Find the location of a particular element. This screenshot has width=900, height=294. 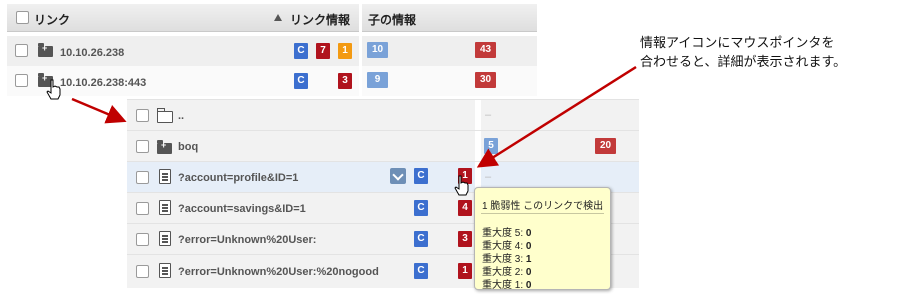

annotation-text: 情報アイコンにマウスポインタを 合わせると、詳細が表示されます。 is located at coordinates (743, 52).